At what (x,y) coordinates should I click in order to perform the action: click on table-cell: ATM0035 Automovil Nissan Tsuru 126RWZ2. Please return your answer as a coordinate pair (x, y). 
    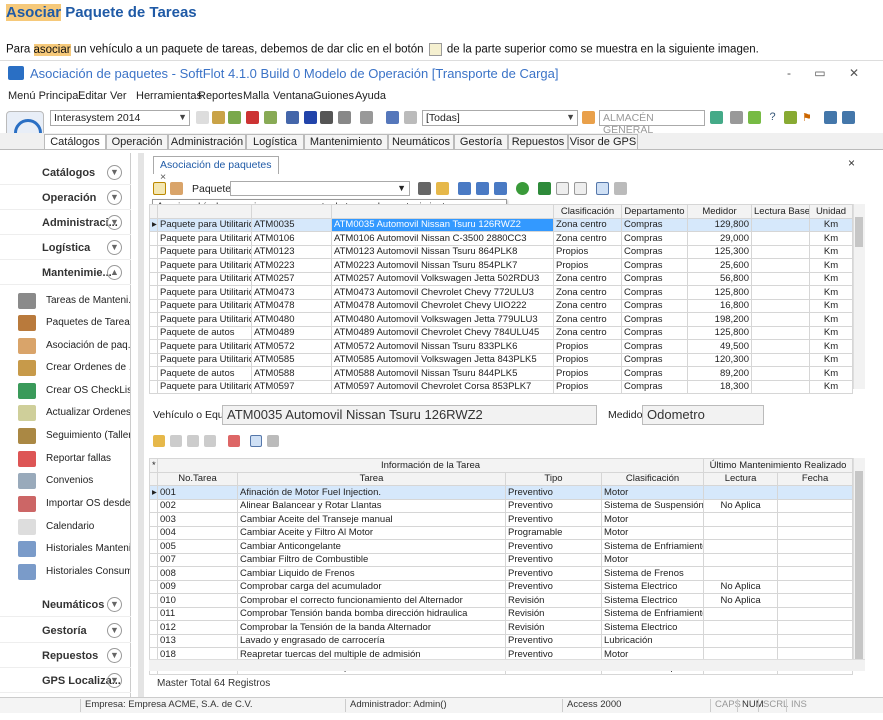
    Looking at the image, I should click on (442, 224).